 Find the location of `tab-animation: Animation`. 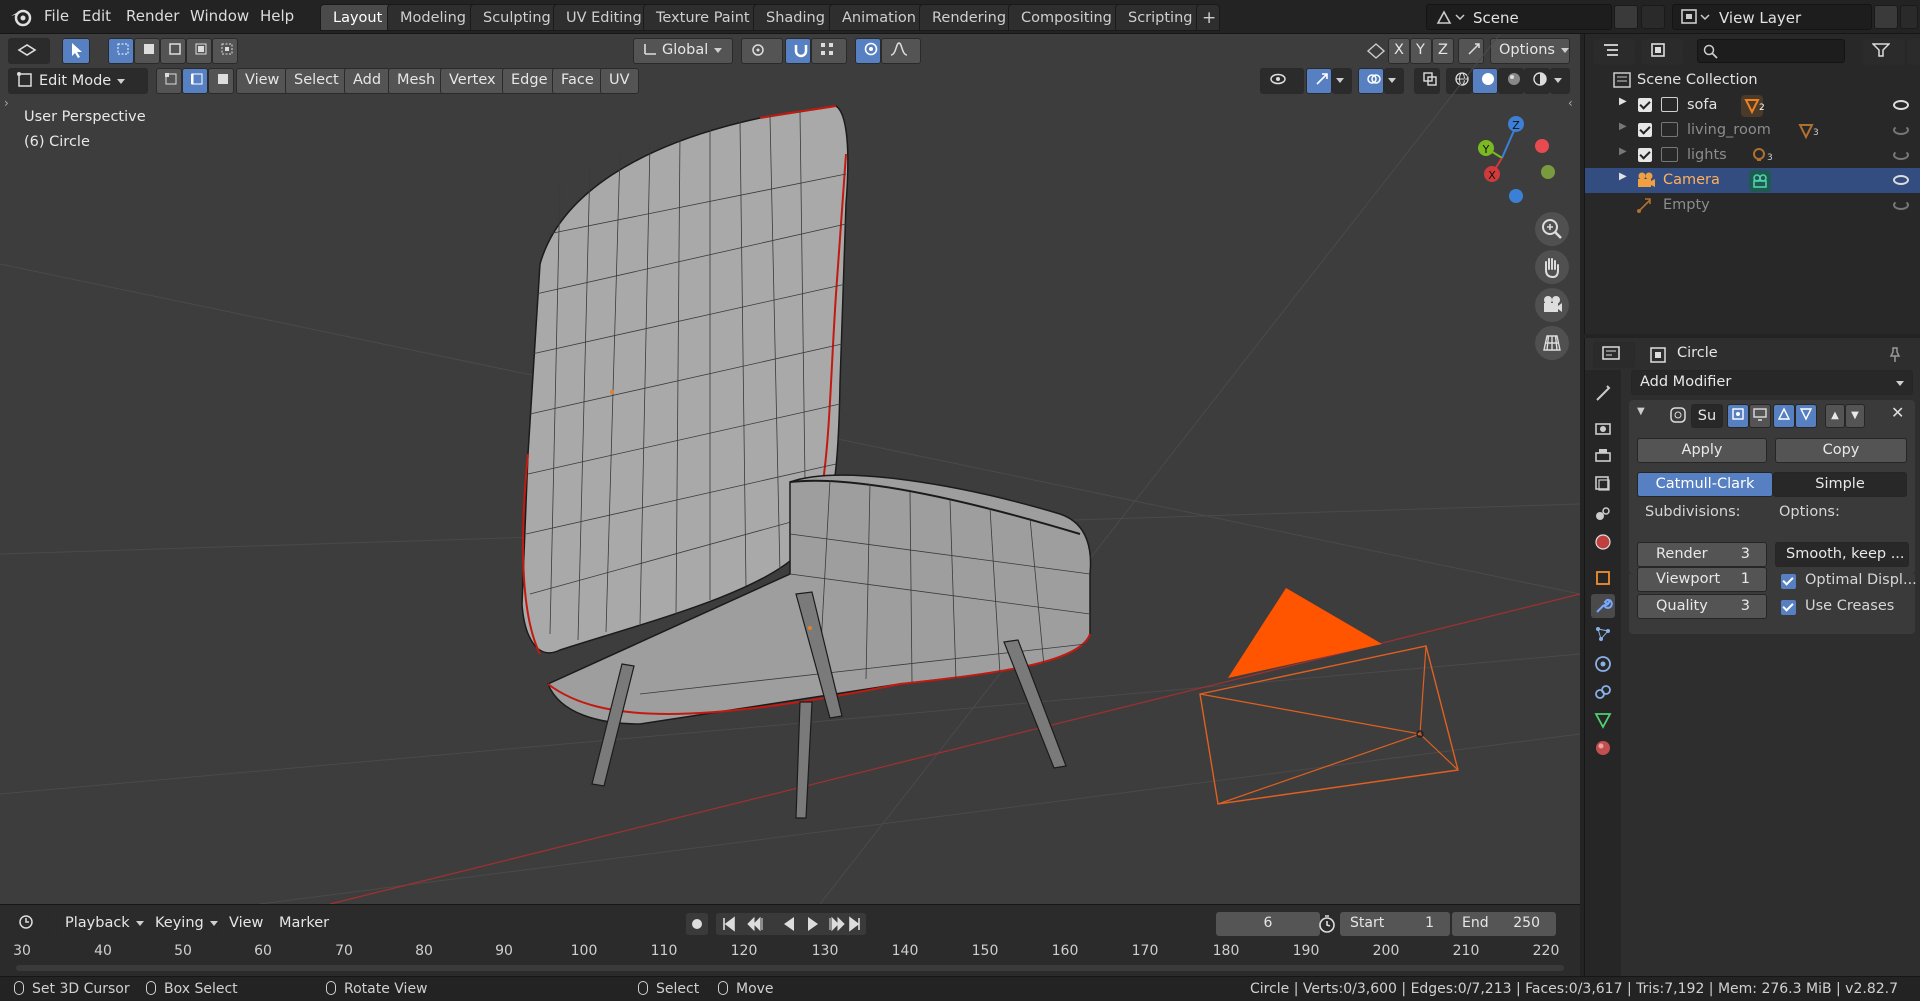

tab-animation: Animation is located at coordinates (879, 17).